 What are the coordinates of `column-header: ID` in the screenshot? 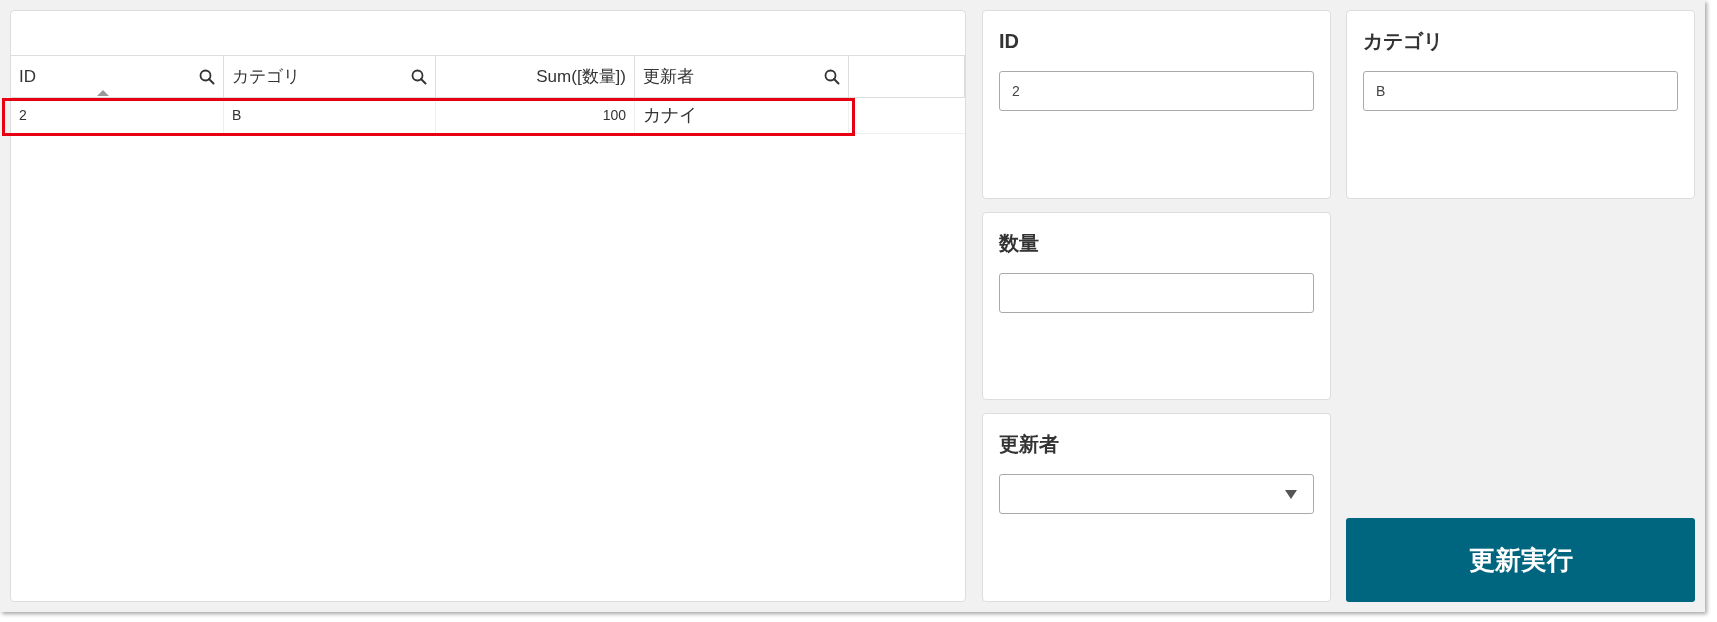 It's located at (117, 76).